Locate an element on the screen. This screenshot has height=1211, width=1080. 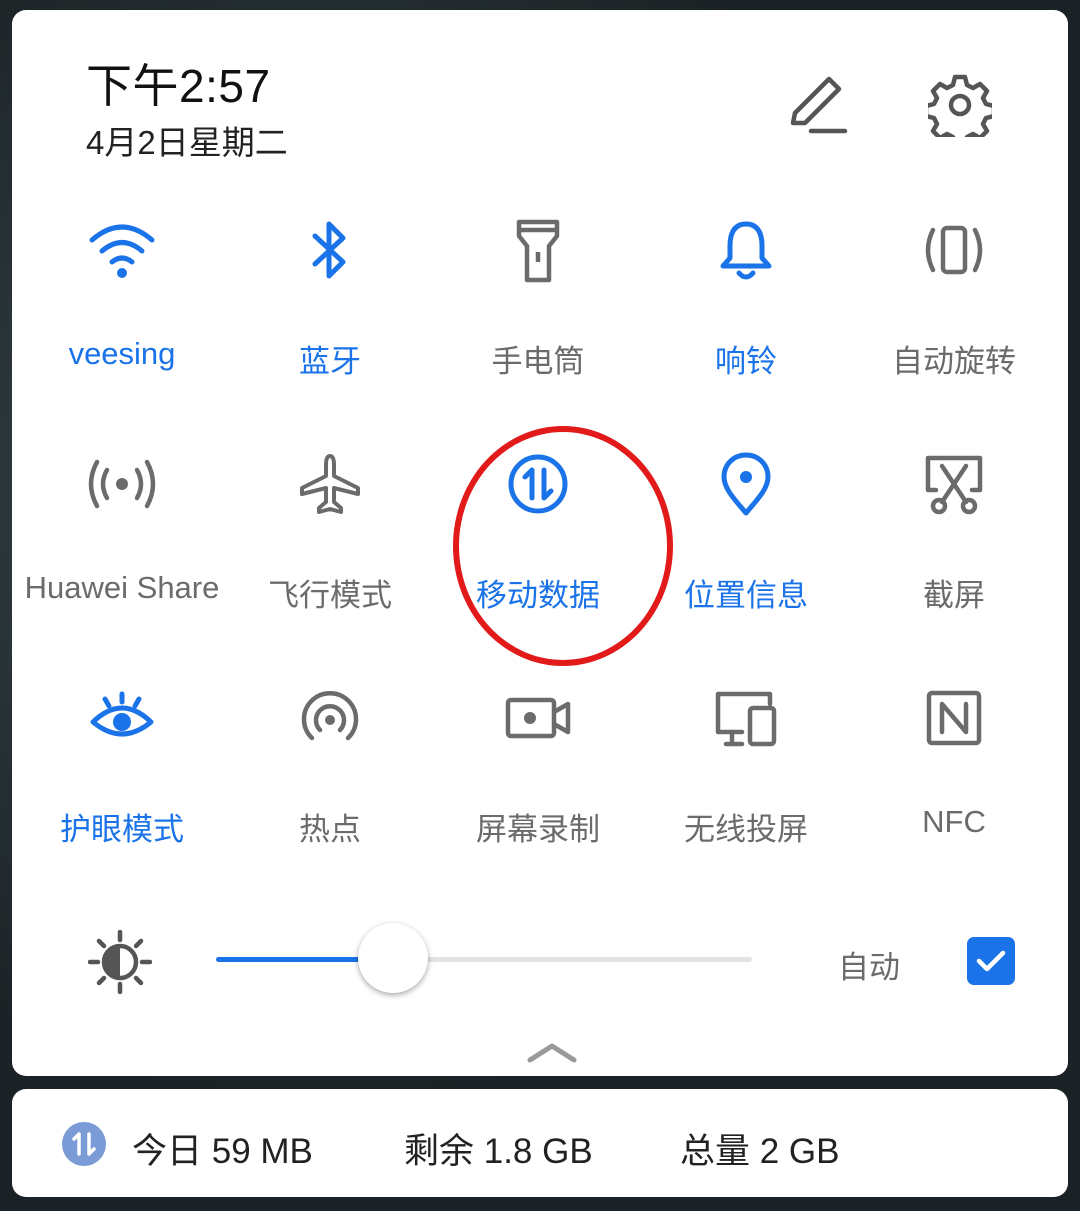
bell-icon is located at coordinates (746, 250).